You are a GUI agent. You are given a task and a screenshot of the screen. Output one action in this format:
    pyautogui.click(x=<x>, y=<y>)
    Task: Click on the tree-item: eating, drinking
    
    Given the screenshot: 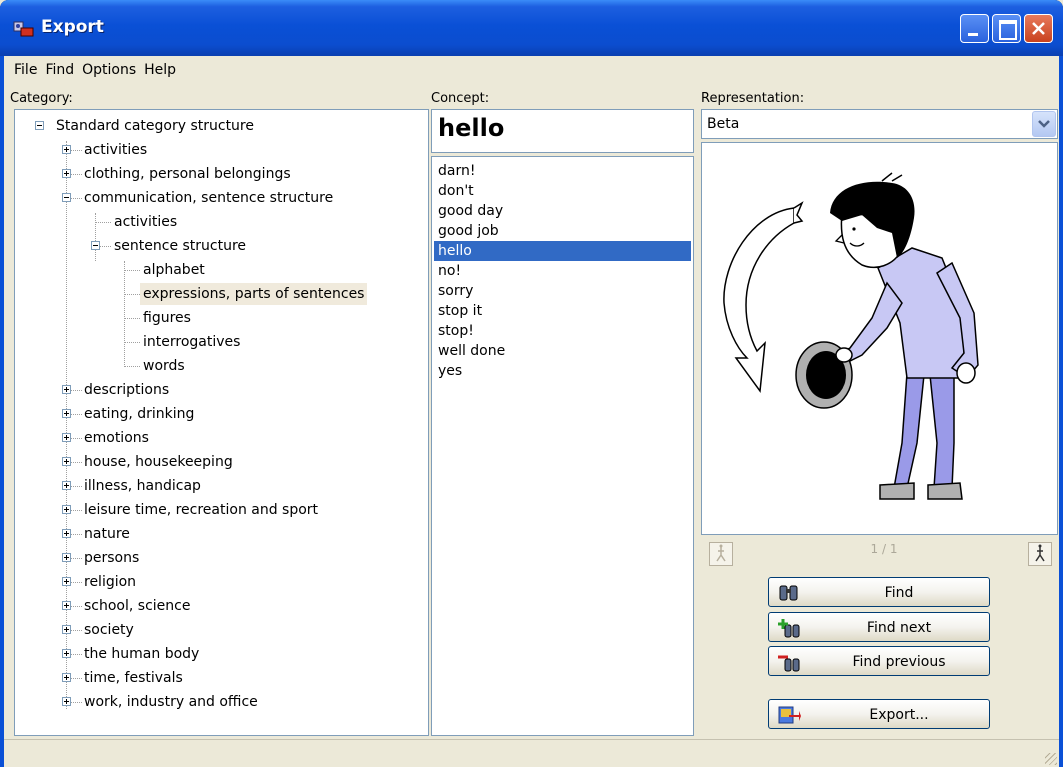 What is the action you would take?
    pyautogui.click(x=215, y=414)
    